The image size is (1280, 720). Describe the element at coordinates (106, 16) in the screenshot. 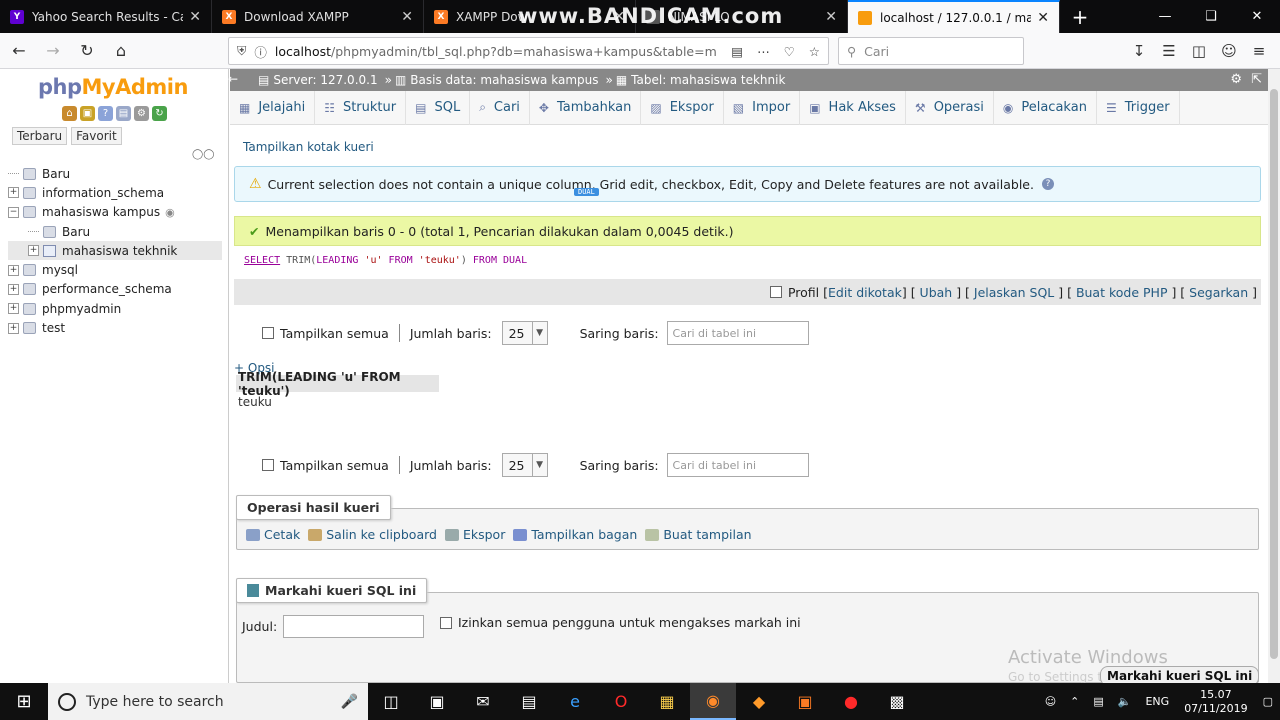

I see `browser-tab: Y Yahoo Search Results - Cari We ✕` at that location.